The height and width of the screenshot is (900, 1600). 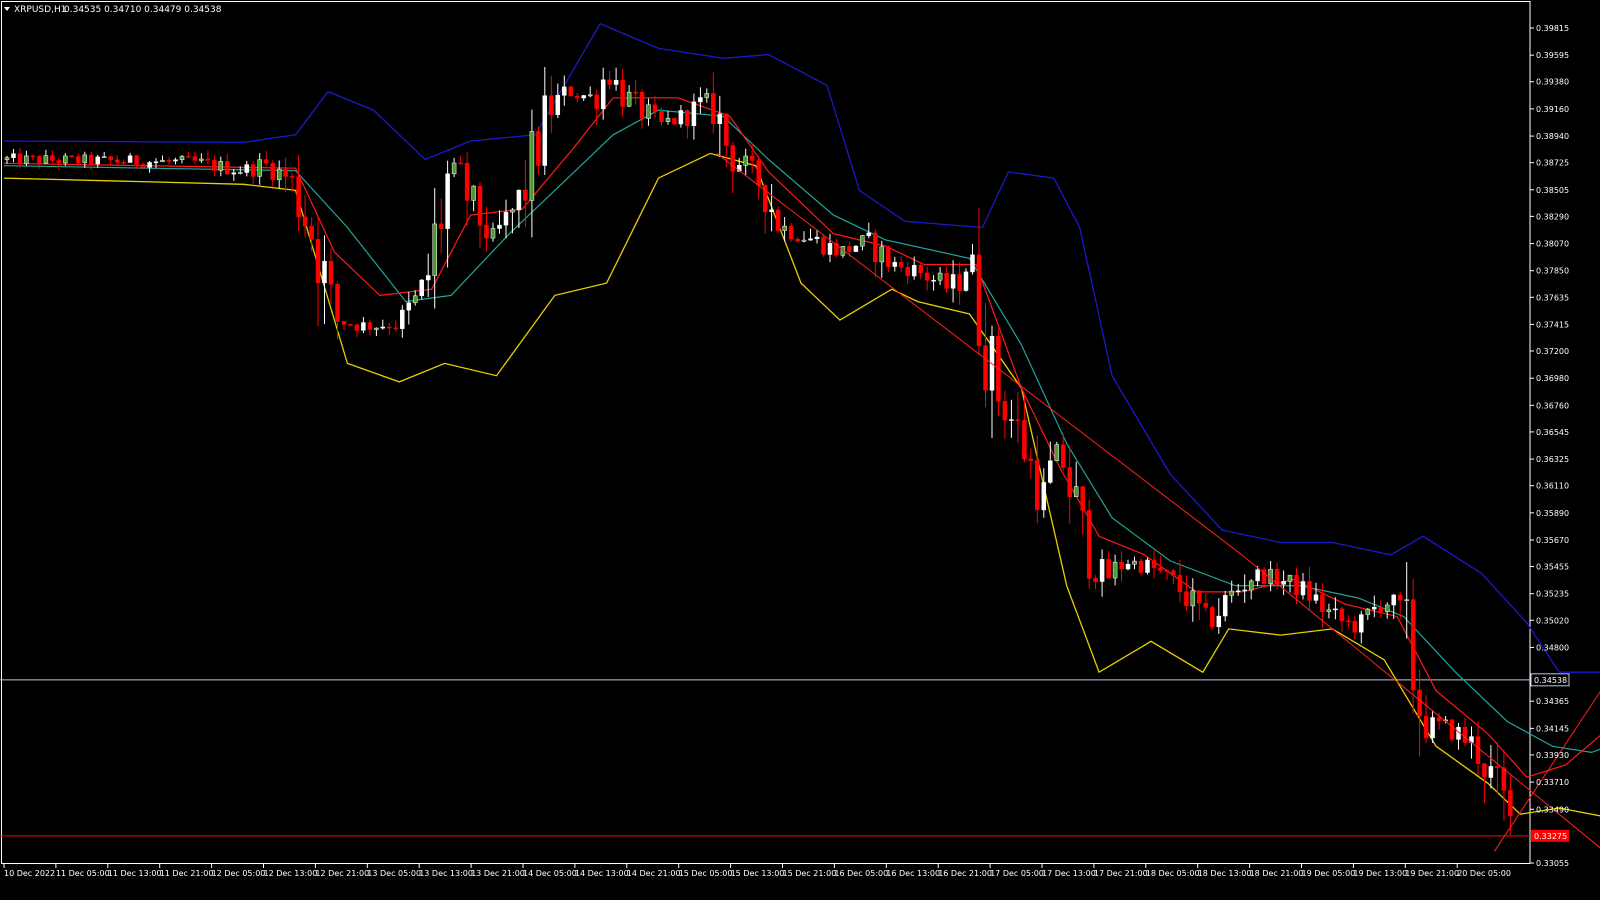 I want to click on x-tick-label: 15 Dec 13:00, so click(x=758, y=873).